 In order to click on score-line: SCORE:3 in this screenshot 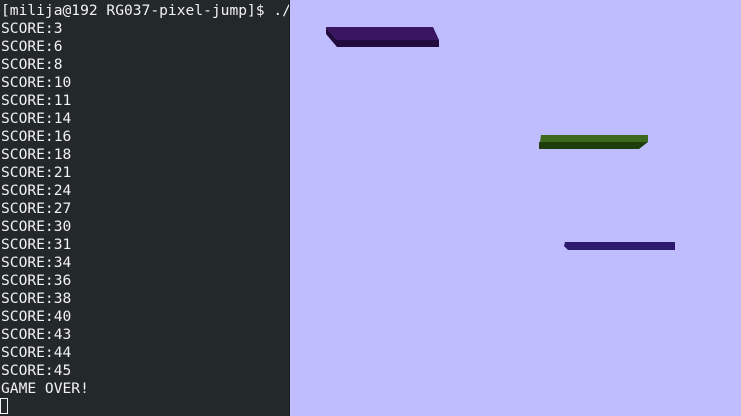, I will do `click(32, 28)`.